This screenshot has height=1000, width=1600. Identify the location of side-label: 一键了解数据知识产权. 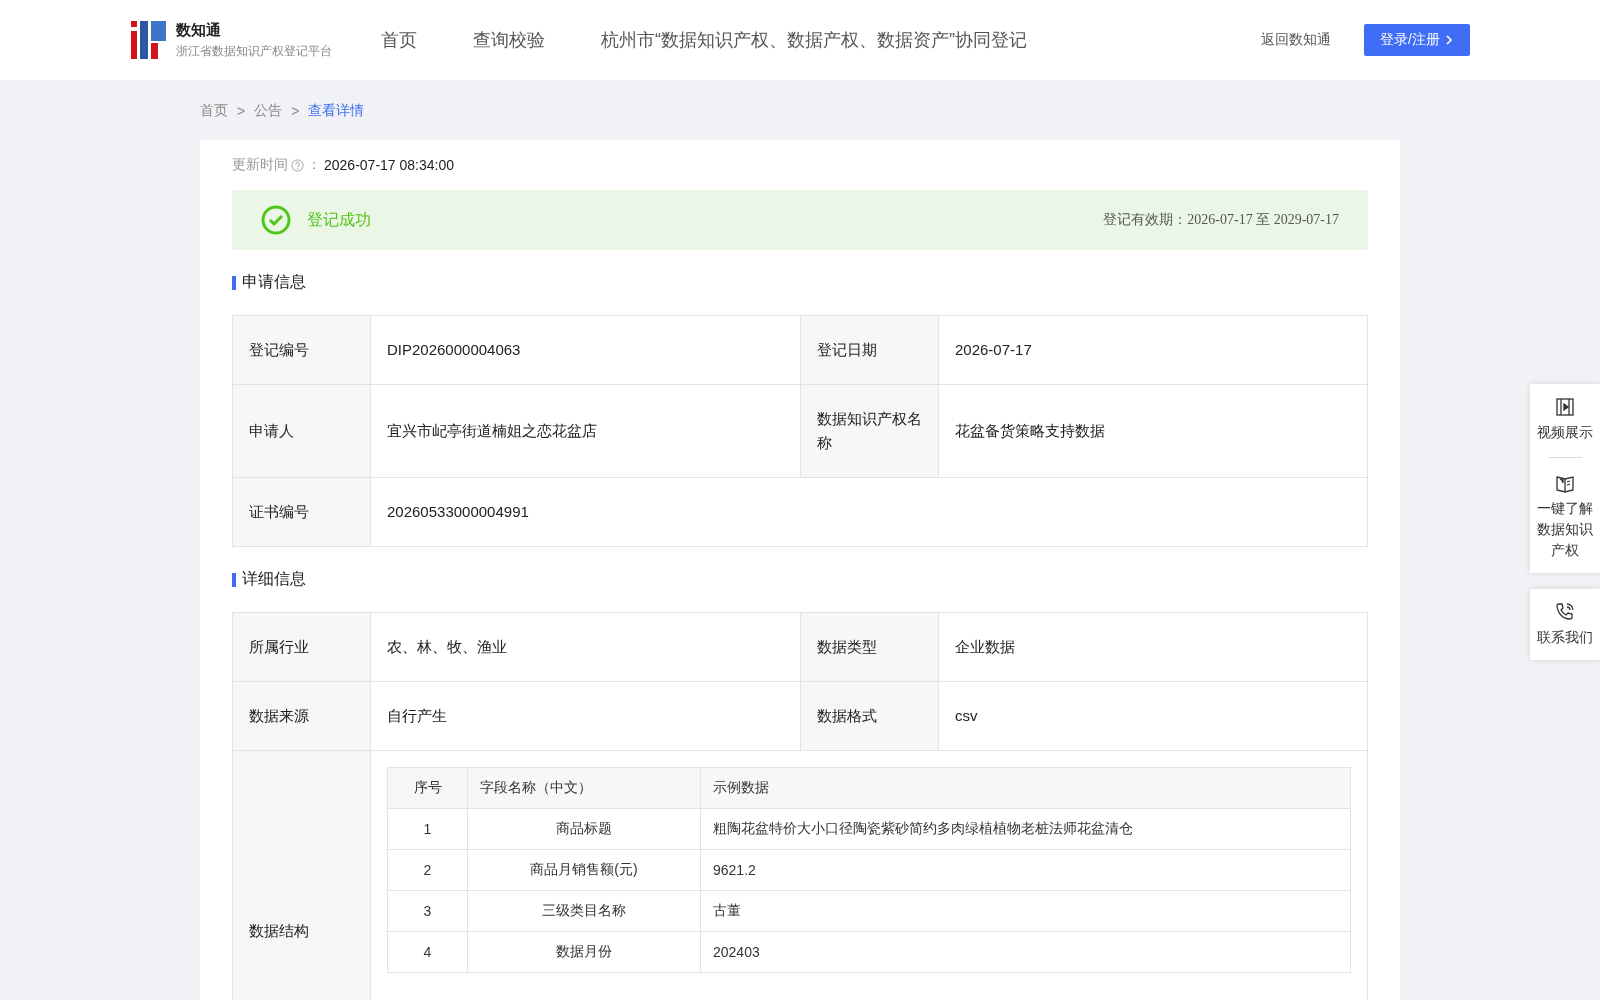
(1565, 529).